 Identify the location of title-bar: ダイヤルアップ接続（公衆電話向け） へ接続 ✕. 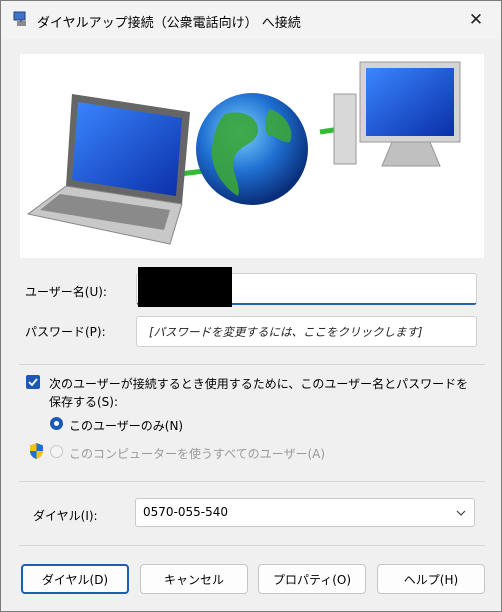
(251, 20).